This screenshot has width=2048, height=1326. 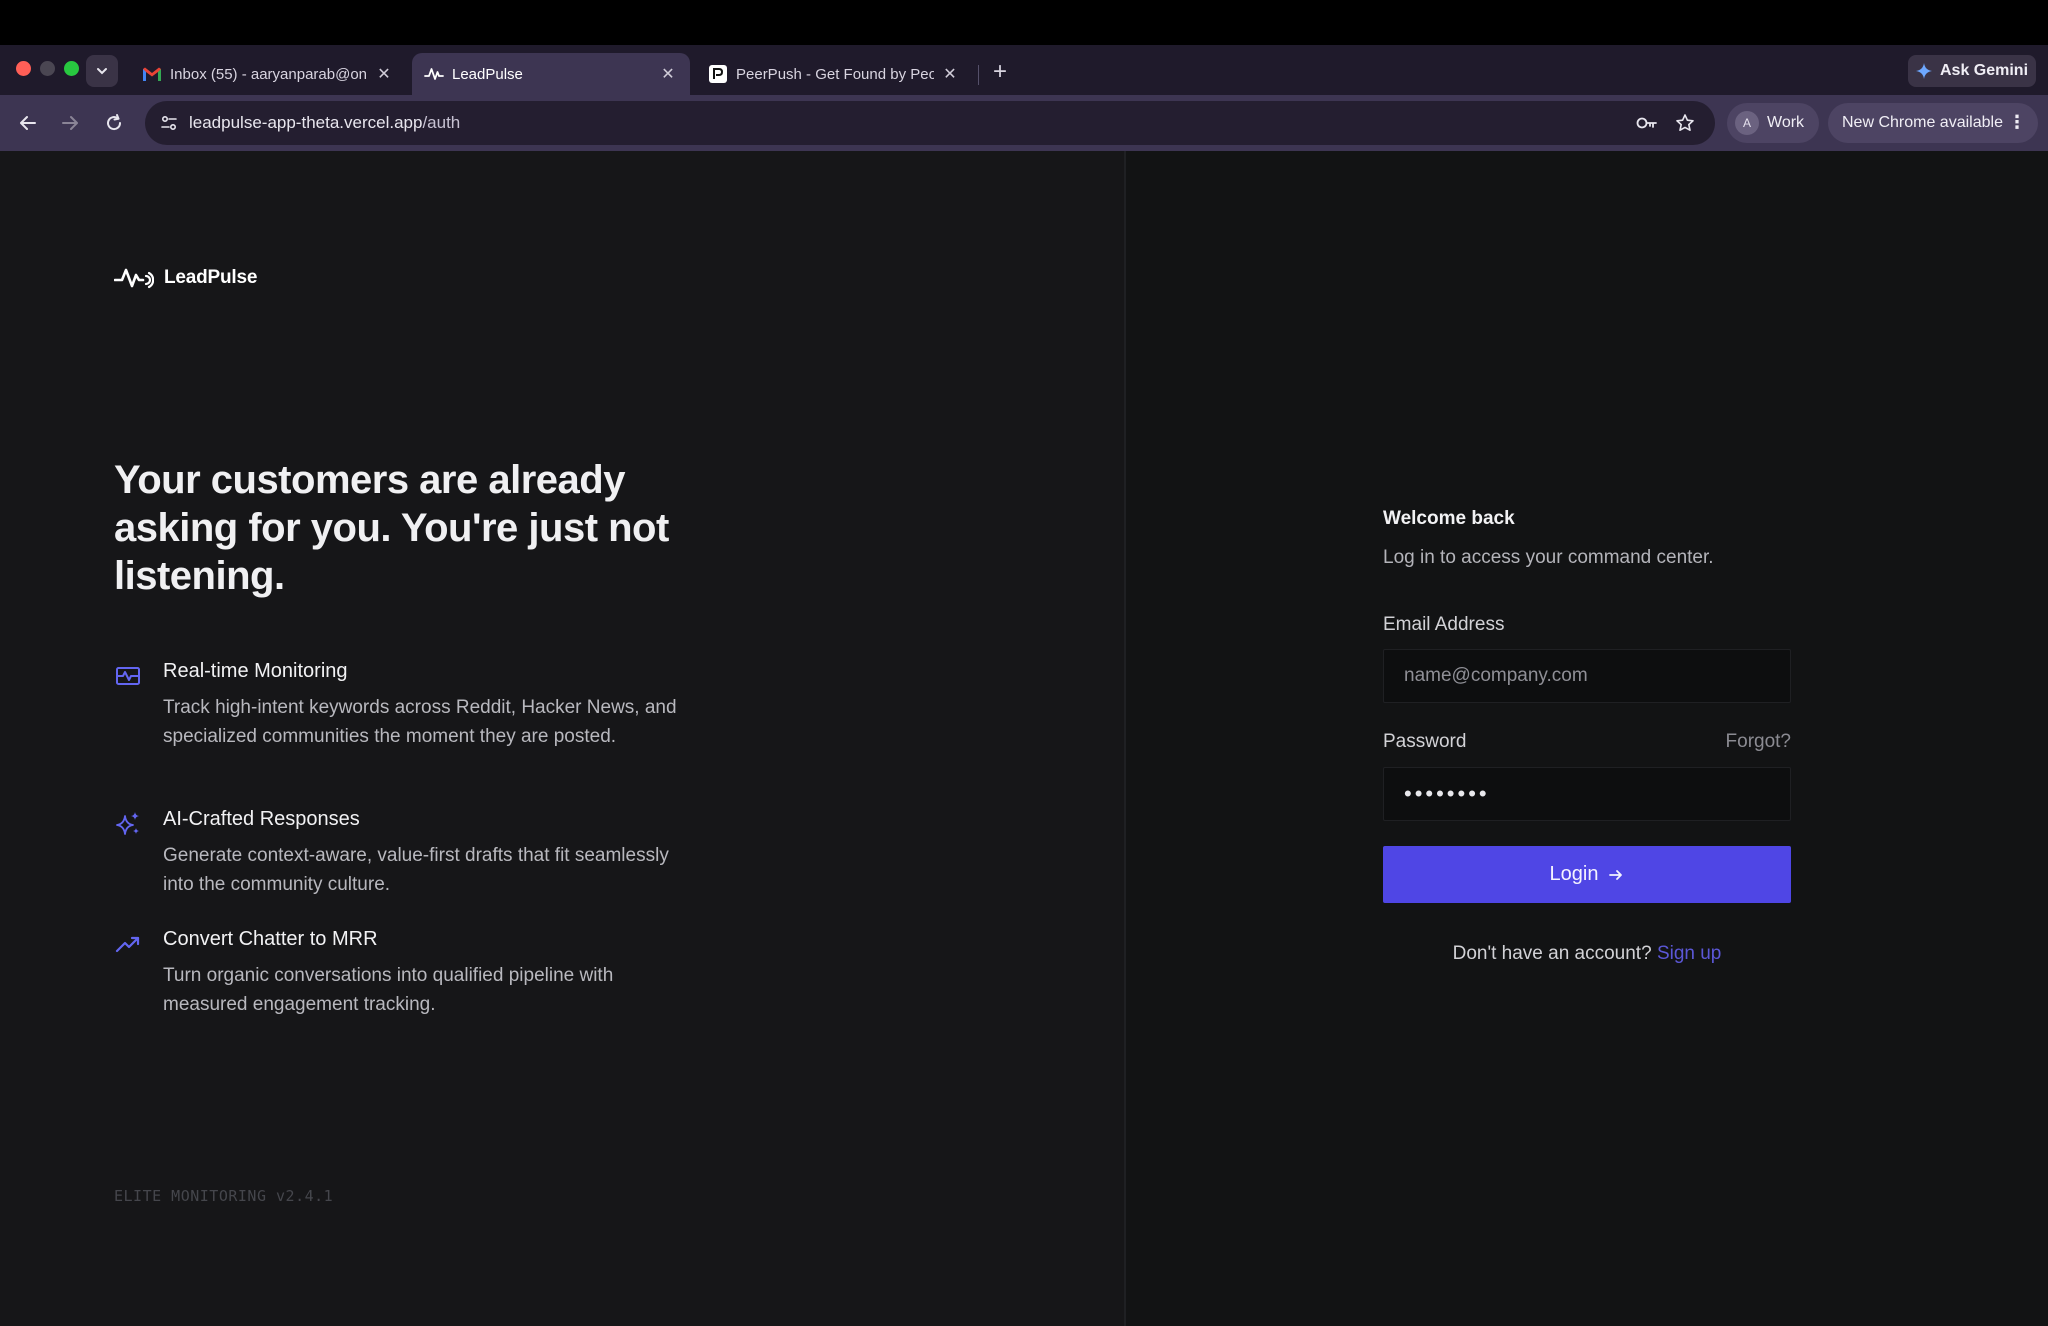 I want to click on gmail-icon, so click(x=152, y=74).